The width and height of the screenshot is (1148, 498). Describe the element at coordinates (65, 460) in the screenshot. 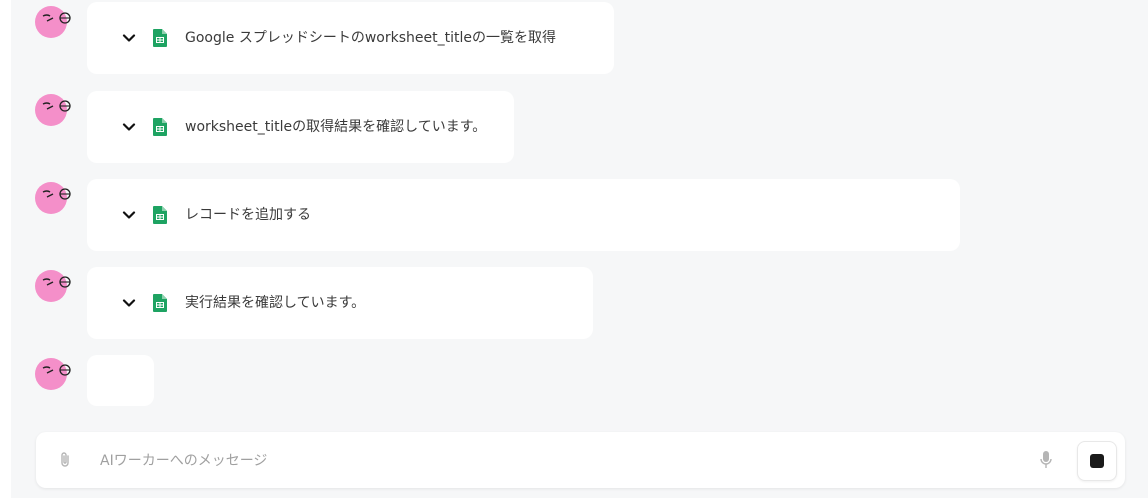

I see `paperclip-icon` at that location.